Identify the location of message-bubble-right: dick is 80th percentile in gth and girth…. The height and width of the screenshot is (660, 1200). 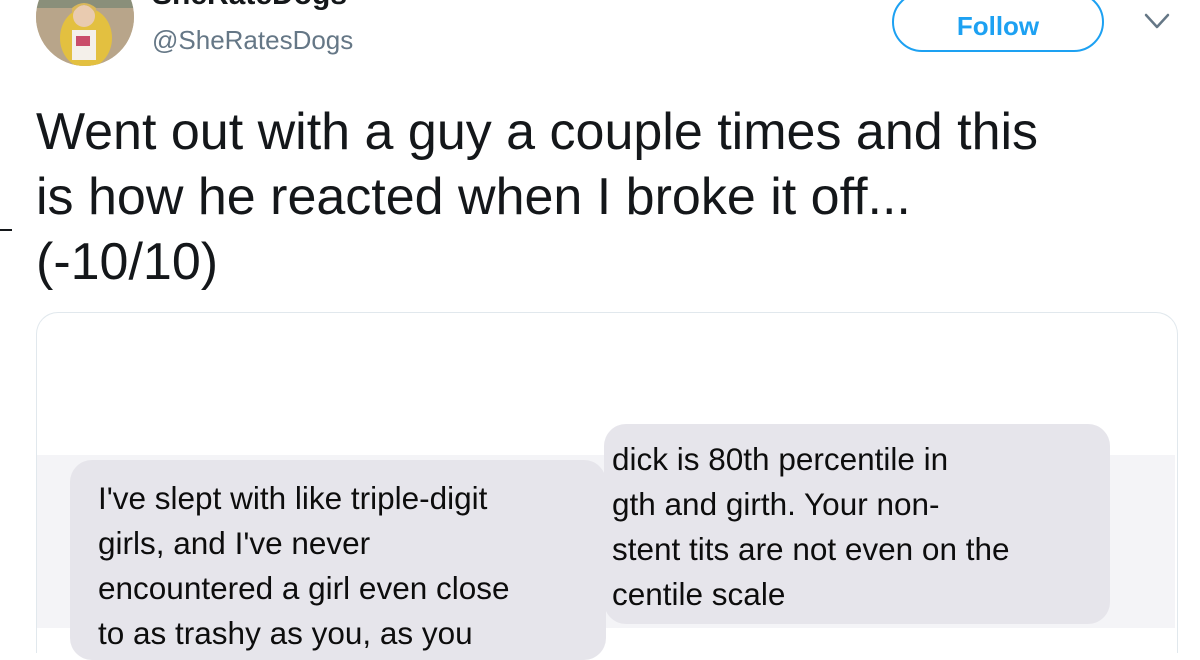
(857, 524).